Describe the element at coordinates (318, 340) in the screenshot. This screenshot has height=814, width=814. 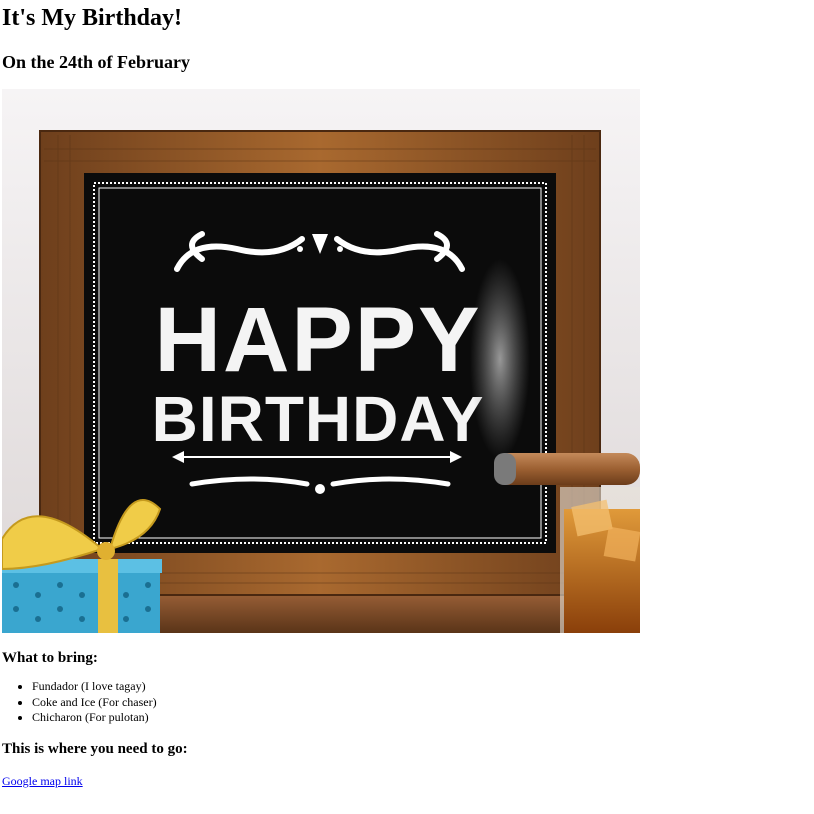
I see `board-text-happy: HAPPY` at that location.